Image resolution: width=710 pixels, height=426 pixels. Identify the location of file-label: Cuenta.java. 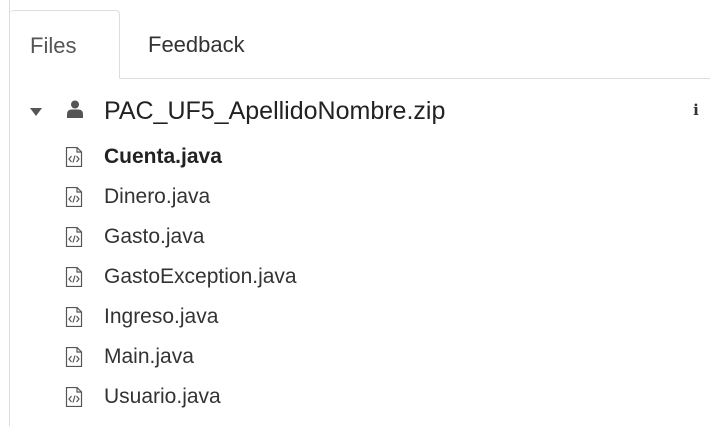
(163, 157).